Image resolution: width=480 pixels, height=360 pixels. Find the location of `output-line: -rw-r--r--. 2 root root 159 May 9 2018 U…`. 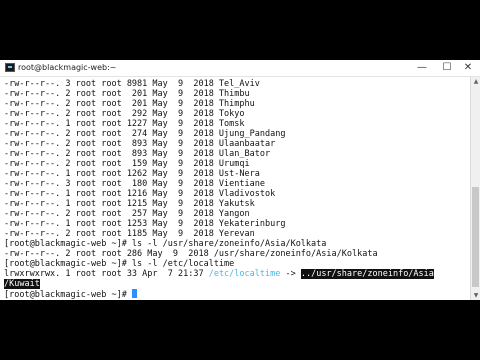

output-line: -rw-r--r--. 2 root root 159 May 9 2018 U… is located at coordinates (127, 164).